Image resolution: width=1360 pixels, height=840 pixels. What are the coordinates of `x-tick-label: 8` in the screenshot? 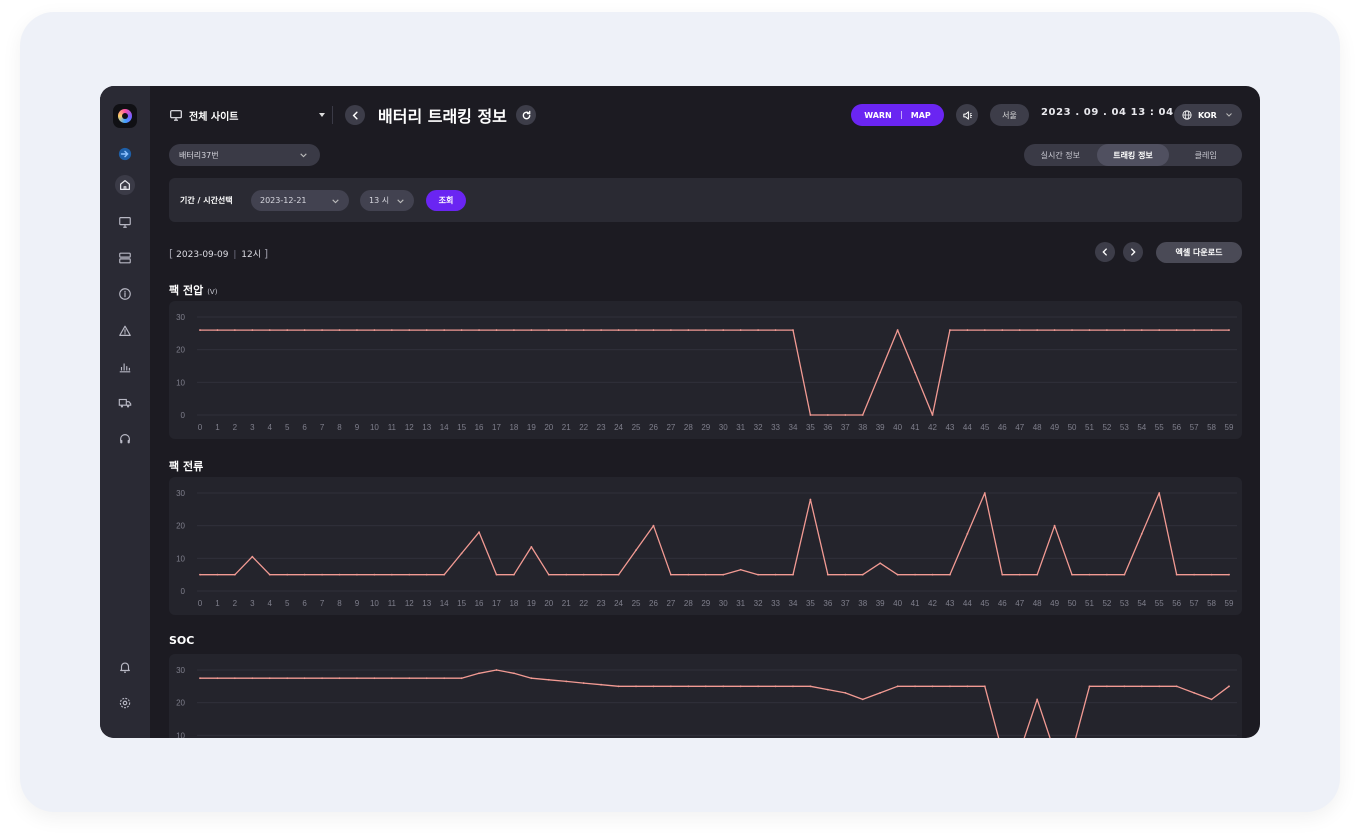 It's located at (339, 603).